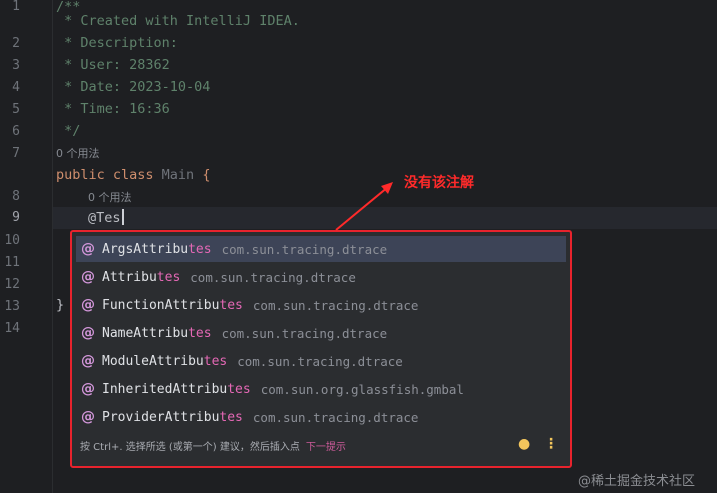 This screenshot has height=493, width=717. Describe the element at coordinates (364, 206) in the screenshot. I see `annotation-arrow` at that location.